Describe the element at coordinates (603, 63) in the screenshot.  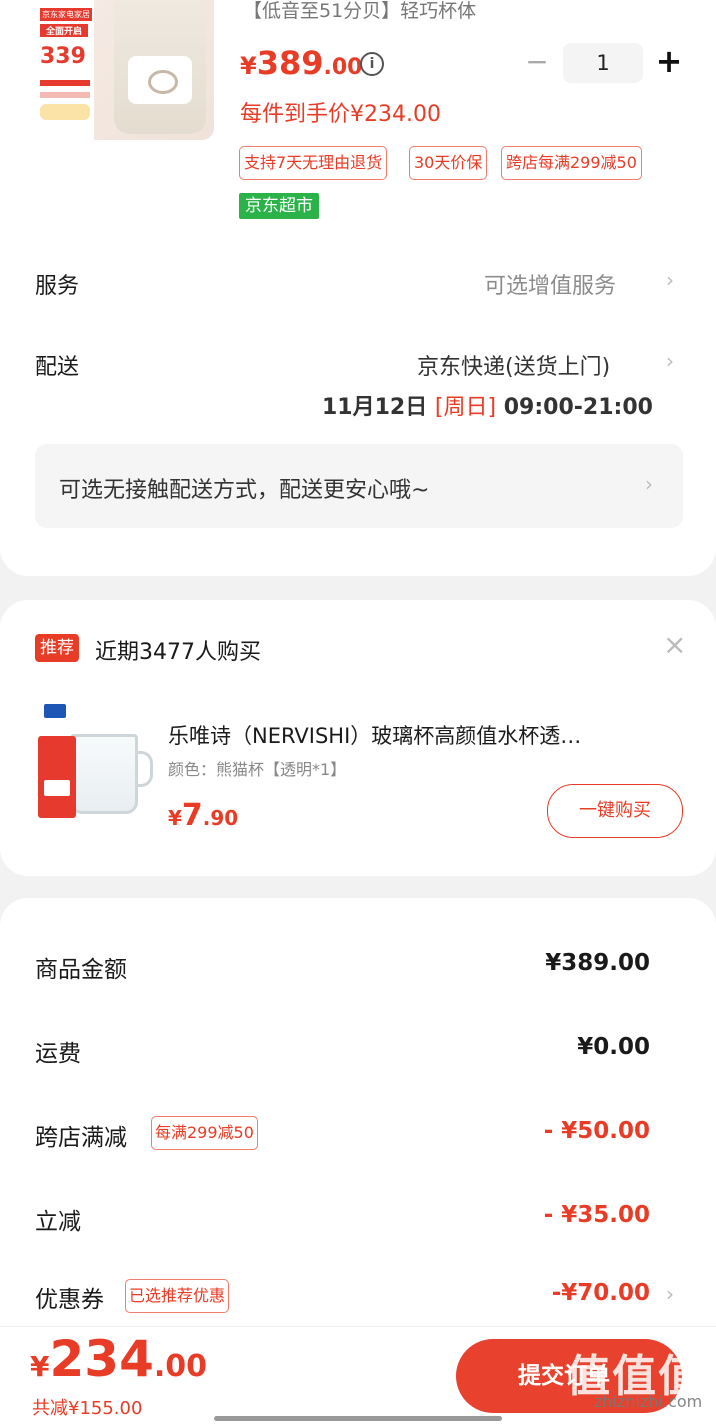
I see `quantity-input: 1` at that location.